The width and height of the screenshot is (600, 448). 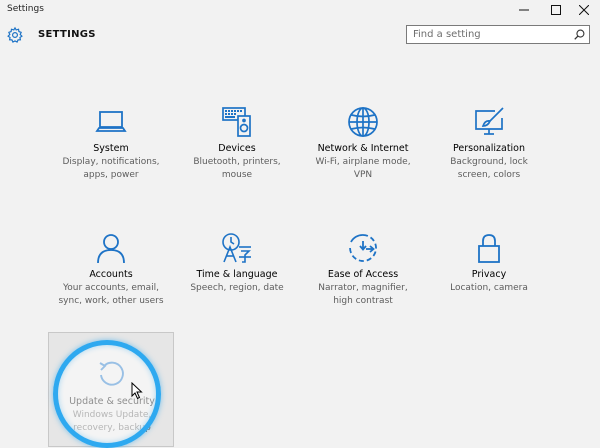 I want to click on close-icon, so click(x=584, y=10).